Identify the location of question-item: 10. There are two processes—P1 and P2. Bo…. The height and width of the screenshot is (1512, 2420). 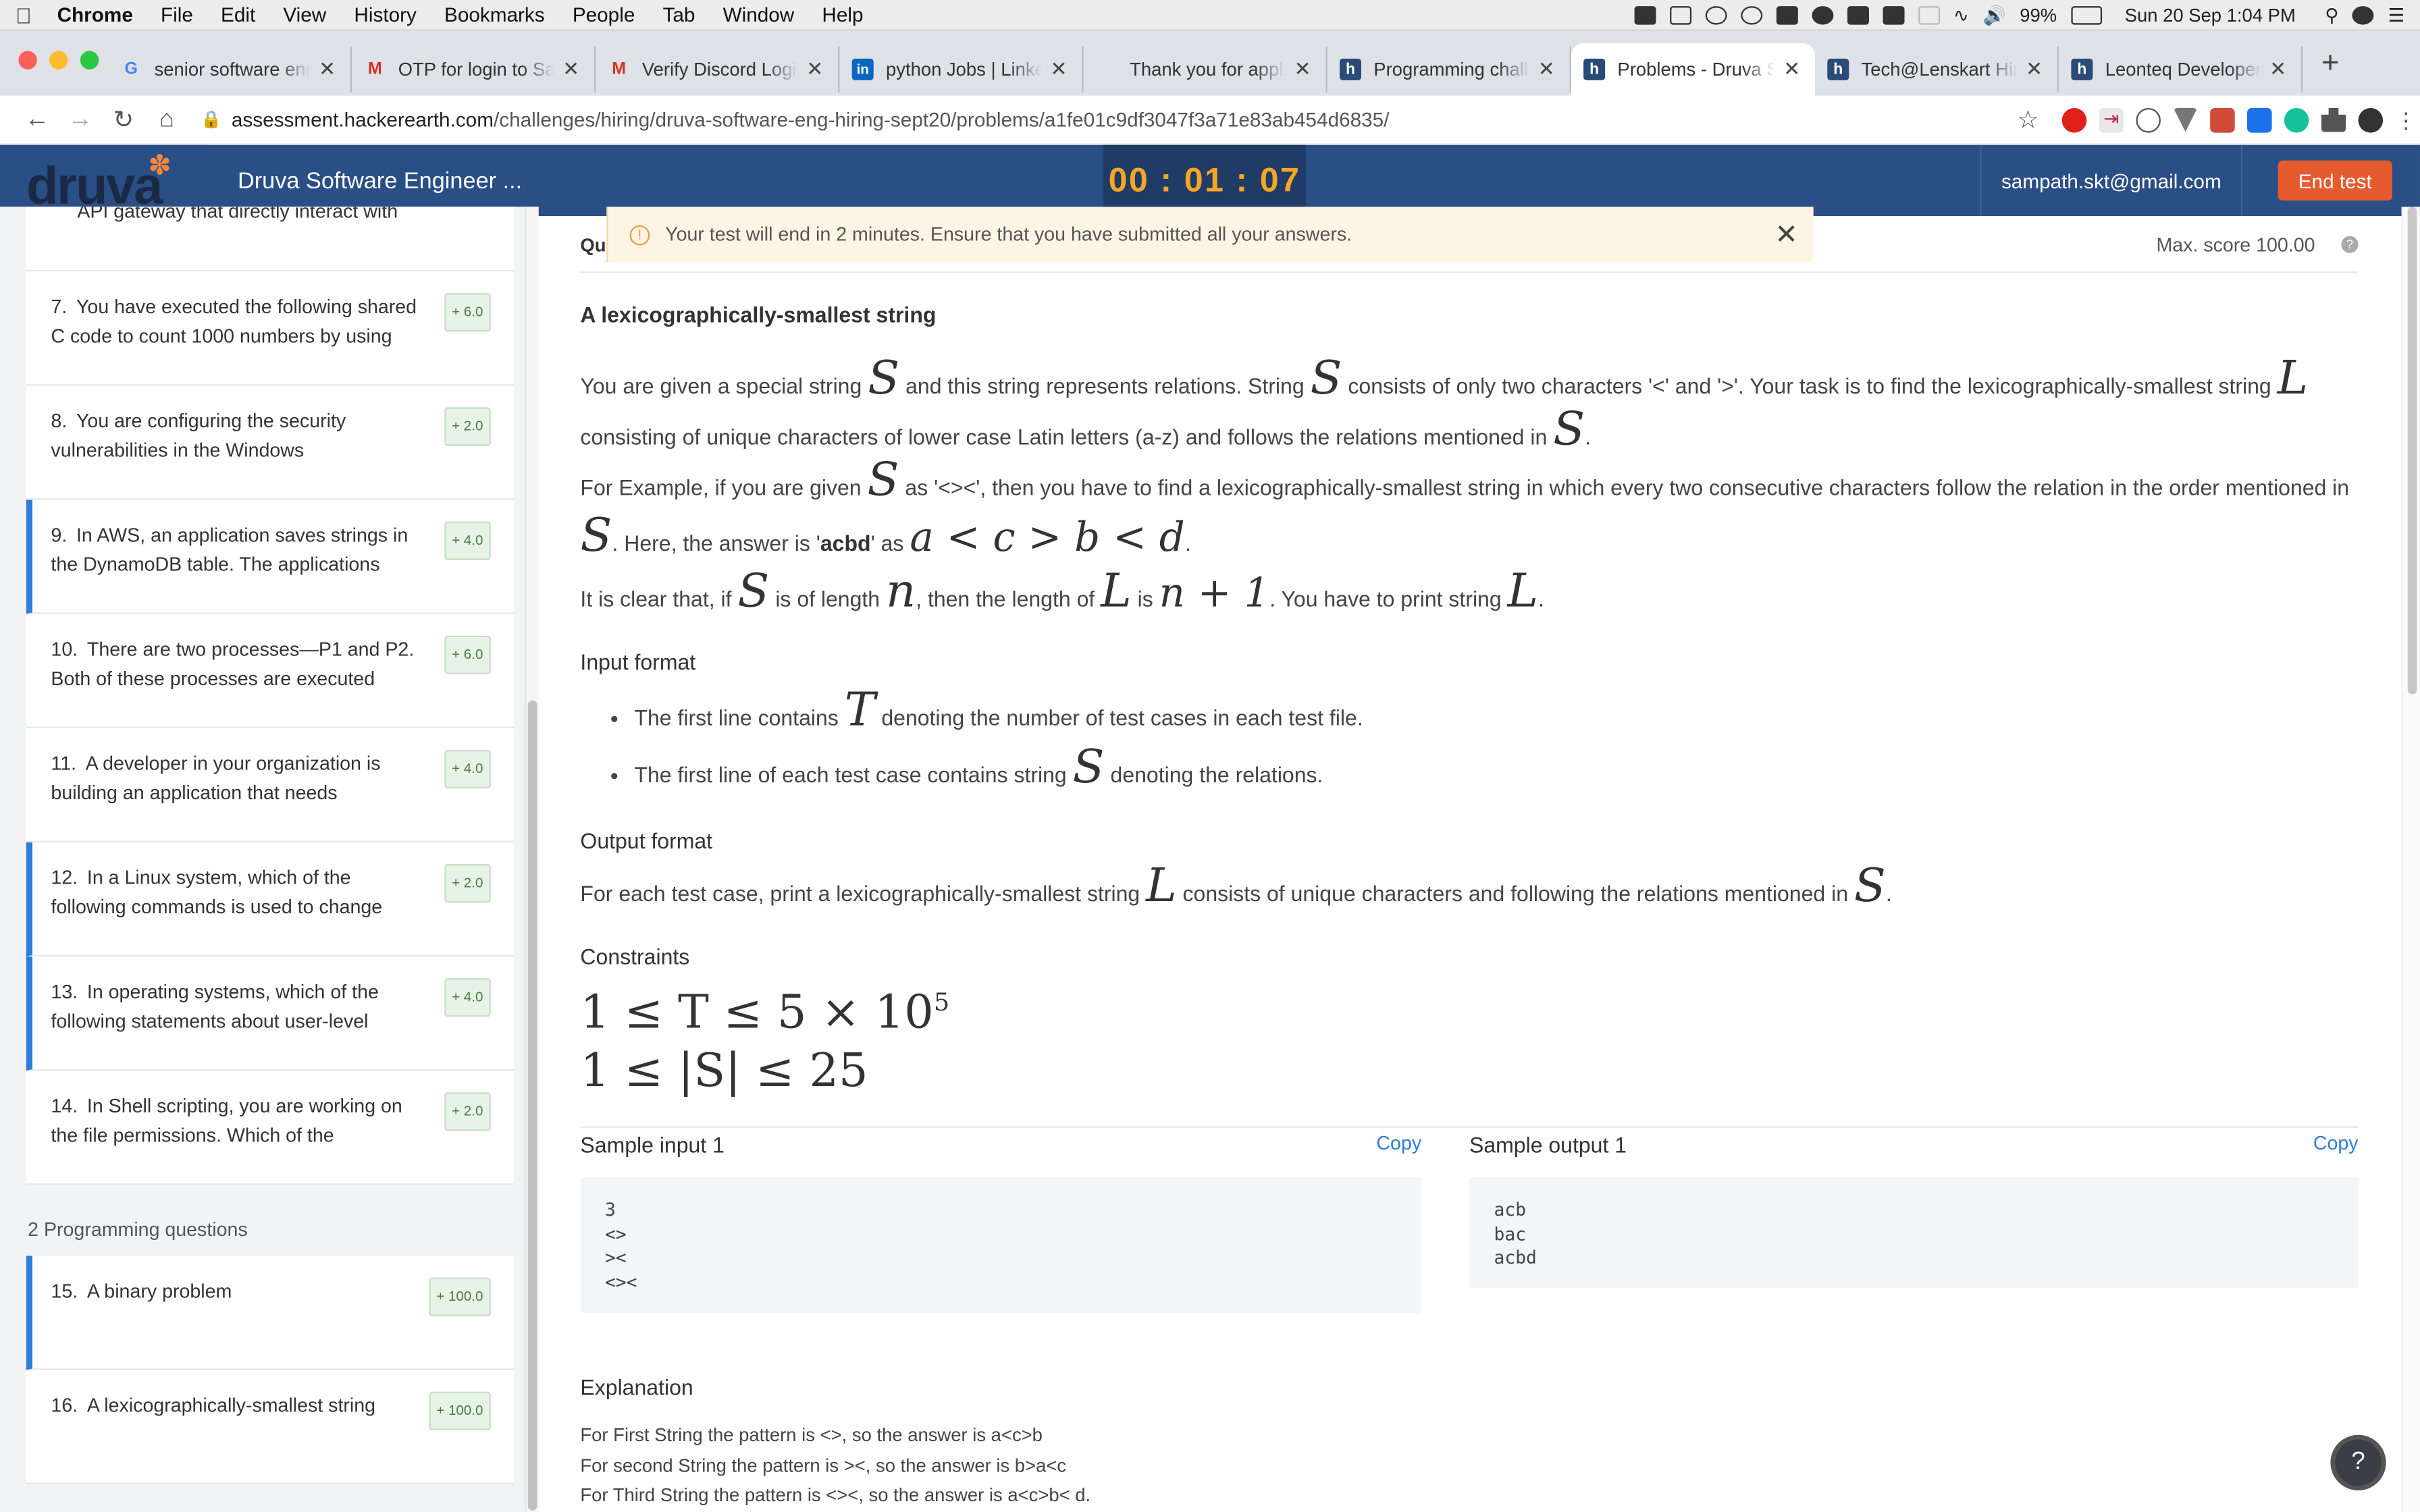
(270, 671).